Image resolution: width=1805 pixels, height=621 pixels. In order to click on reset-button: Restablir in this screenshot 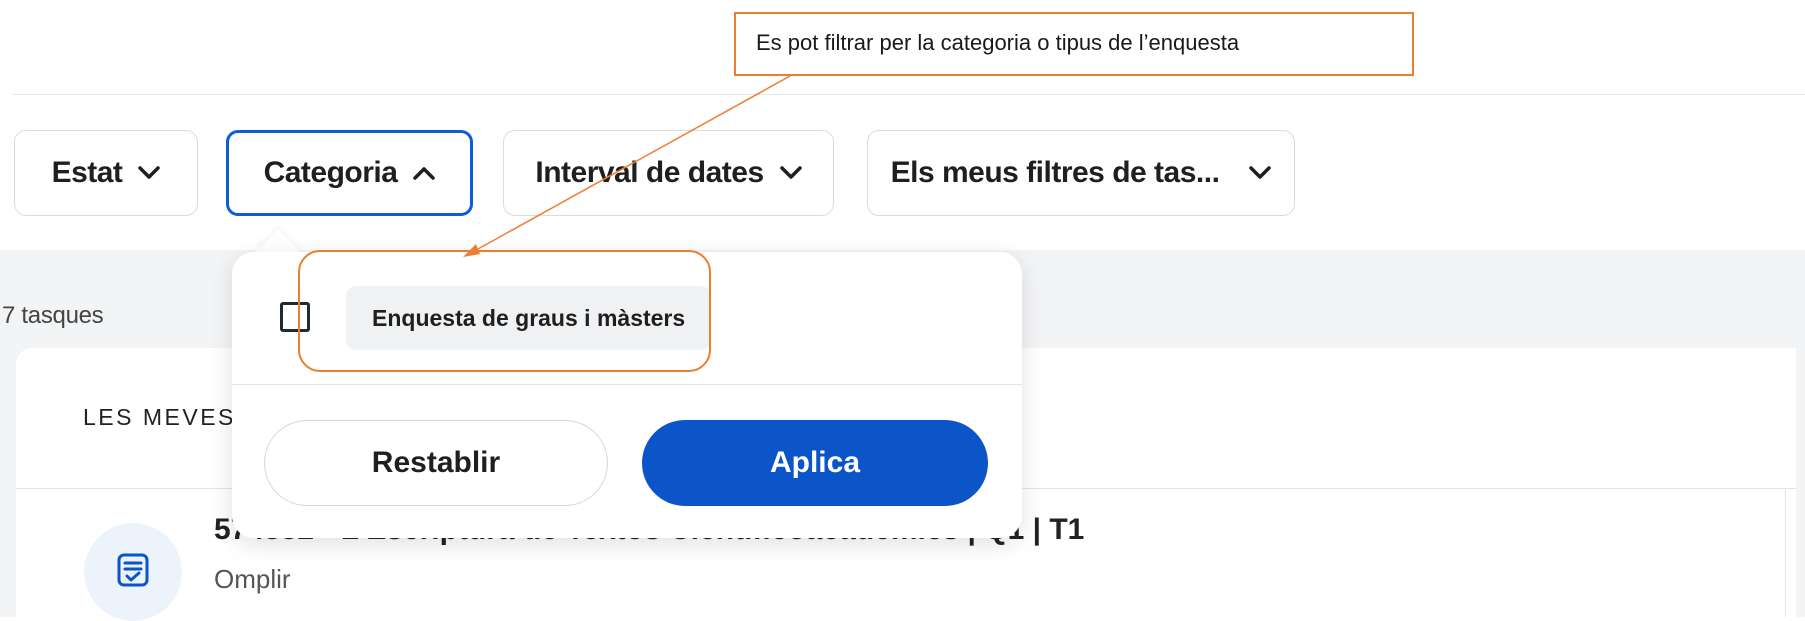, I will do `click(436, 463)`.